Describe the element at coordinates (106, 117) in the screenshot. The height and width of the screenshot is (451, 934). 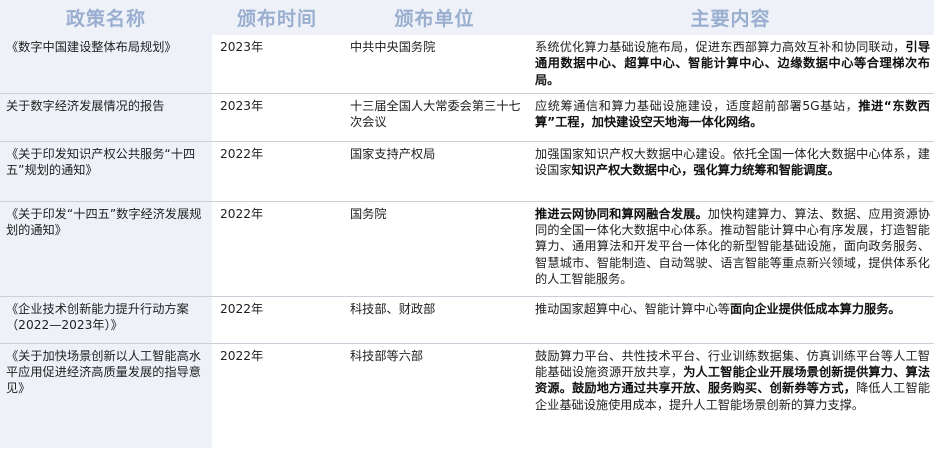
I see `policy-name-cell: 关于数字经济发展情况的报告` at that location.